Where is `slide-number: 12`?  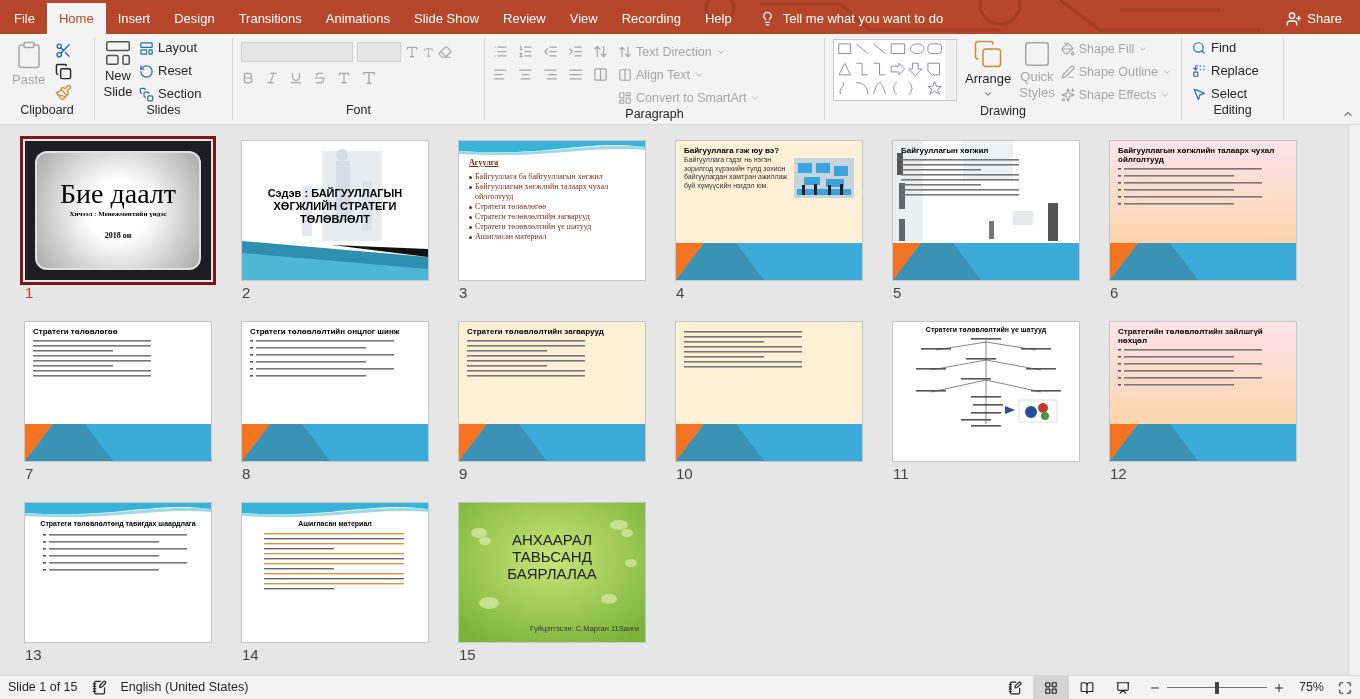
slide-number: 12 is located at coordinates (1118, 473).